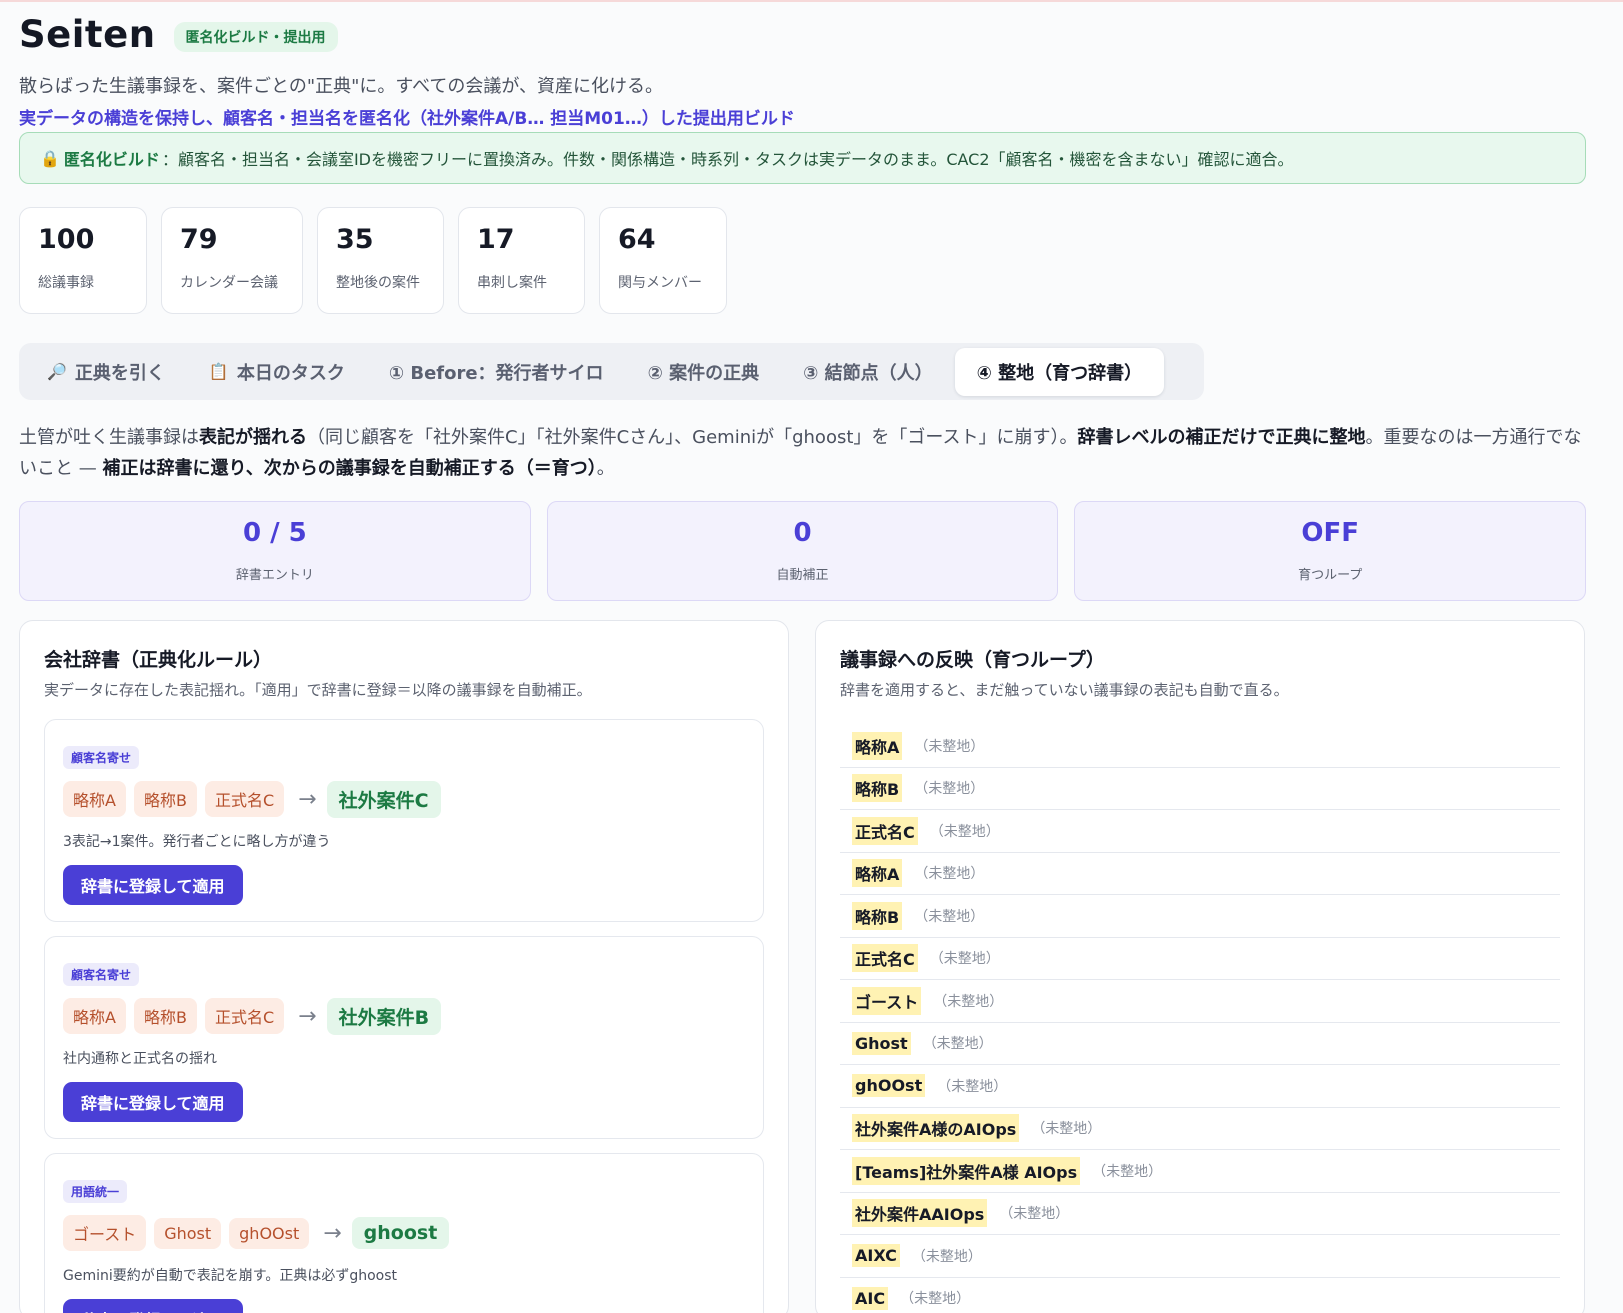  What do you see at coordinates (119, 373) in the screenshot?
I see `tab-label: 正典を引く` at bounding box center [119, 373].